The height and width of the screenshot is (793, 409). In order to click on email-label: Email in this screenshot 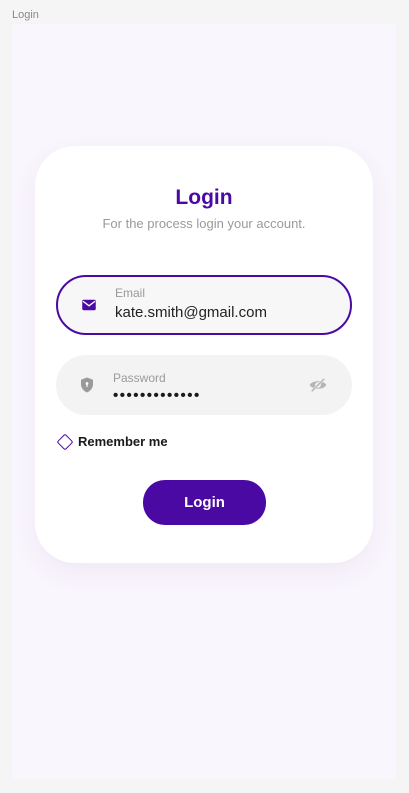, I will do `click(130, 293)`.